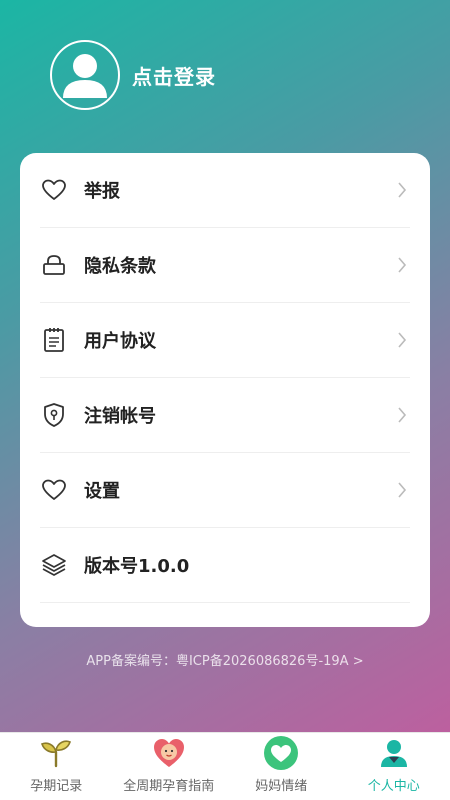  What do you see at coordinates (394, 753) in the screenshot?
I see `user-icon` at bounding box center [394, 753].